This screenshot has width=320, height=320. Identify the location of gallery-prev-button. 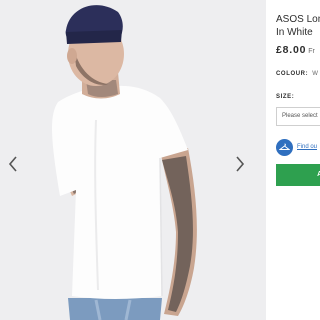
(15, 166).